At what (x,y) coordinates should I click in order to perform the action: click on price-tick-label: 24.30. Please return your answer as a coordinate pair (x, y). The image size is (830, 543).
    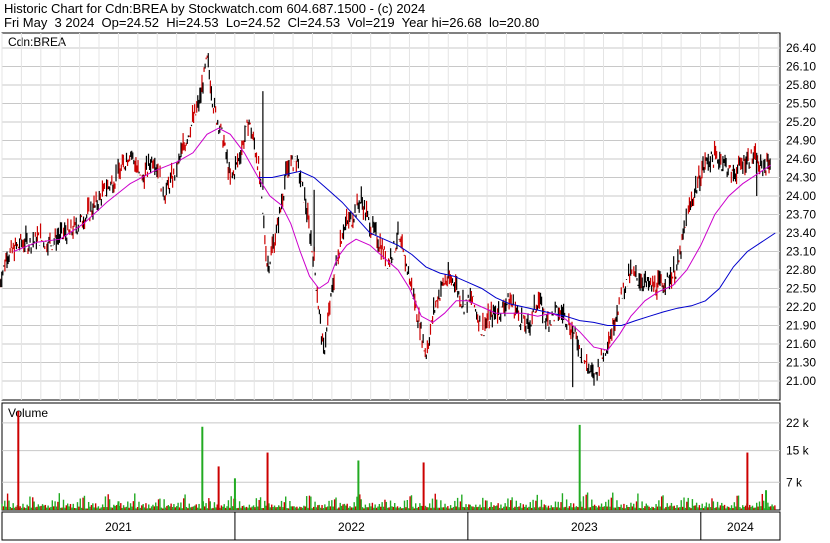
    Looking at the image, I should click on (801, 178).